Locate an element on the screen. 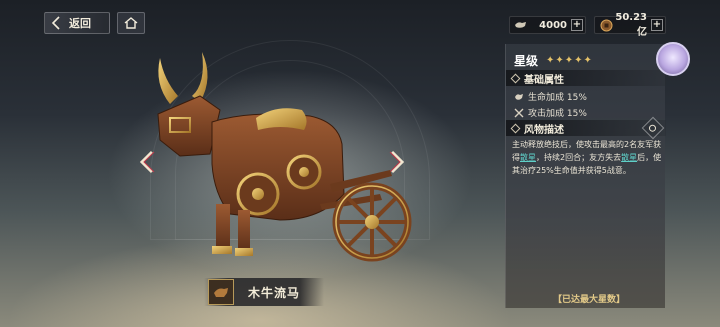  attribute-attack-text: 攻击加成 15% is located at coordinates (557, 114).